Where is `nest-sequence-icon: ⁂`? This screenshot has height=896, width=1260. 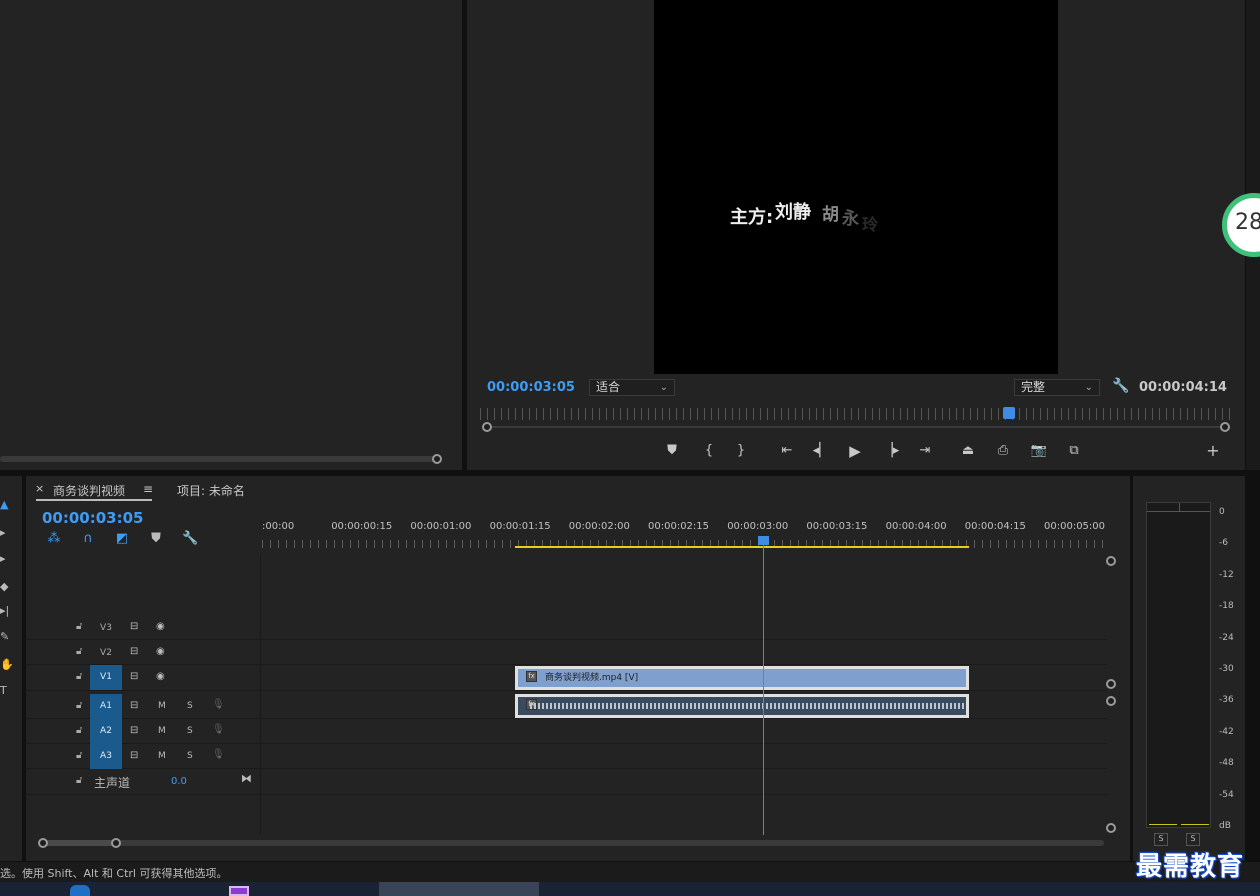 nest-sequence-icon: ⁂ is located at coordinates (54, 538).